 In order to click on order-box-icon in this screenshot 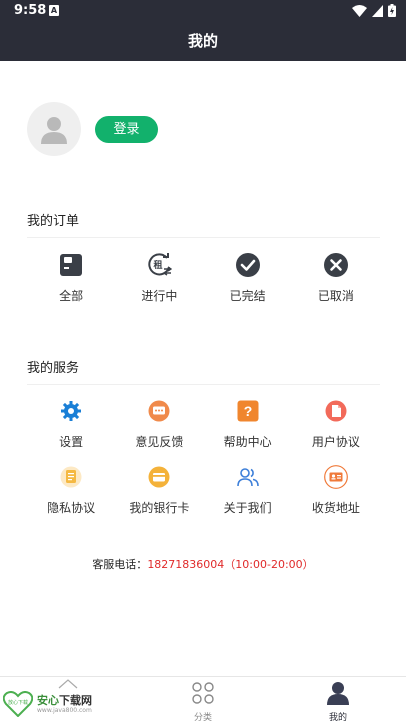, I will do `click(71, 265)`.